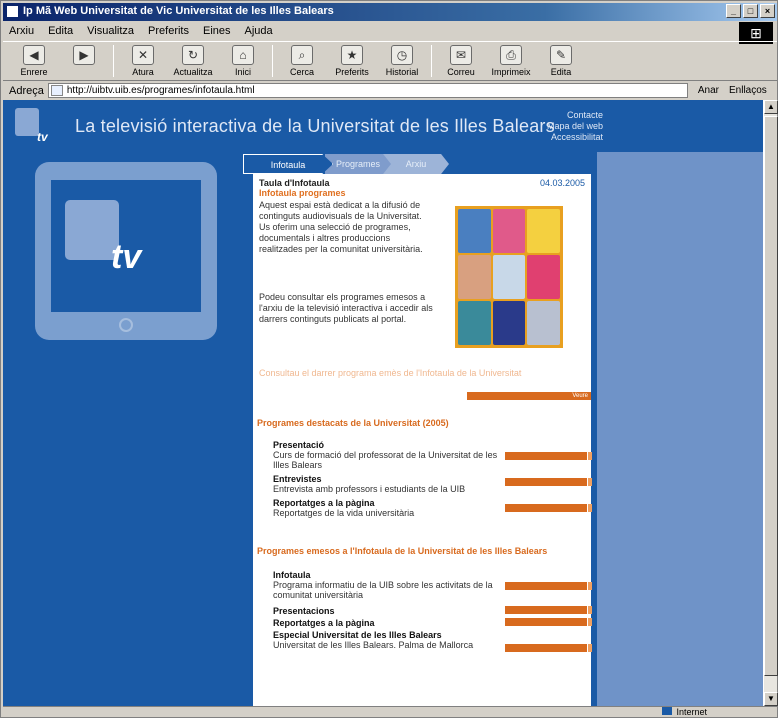  I want to click on history-button: ◷ Historial, so click(402, 61).